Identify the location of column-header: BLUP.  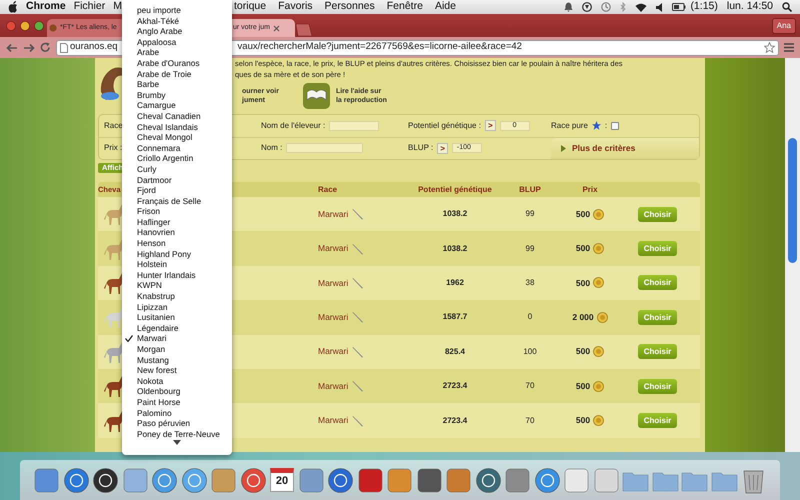
(530, 190).